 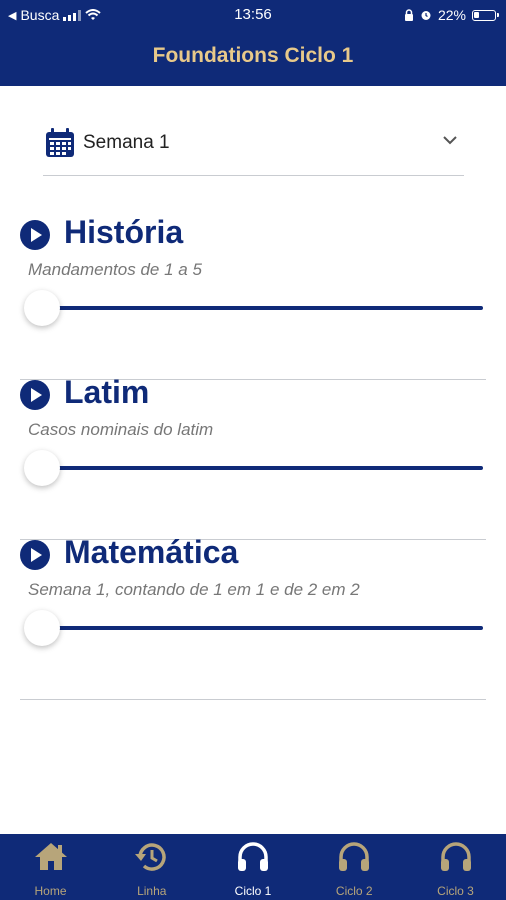 I want to click on history-icon, so click(x=150, y=857).